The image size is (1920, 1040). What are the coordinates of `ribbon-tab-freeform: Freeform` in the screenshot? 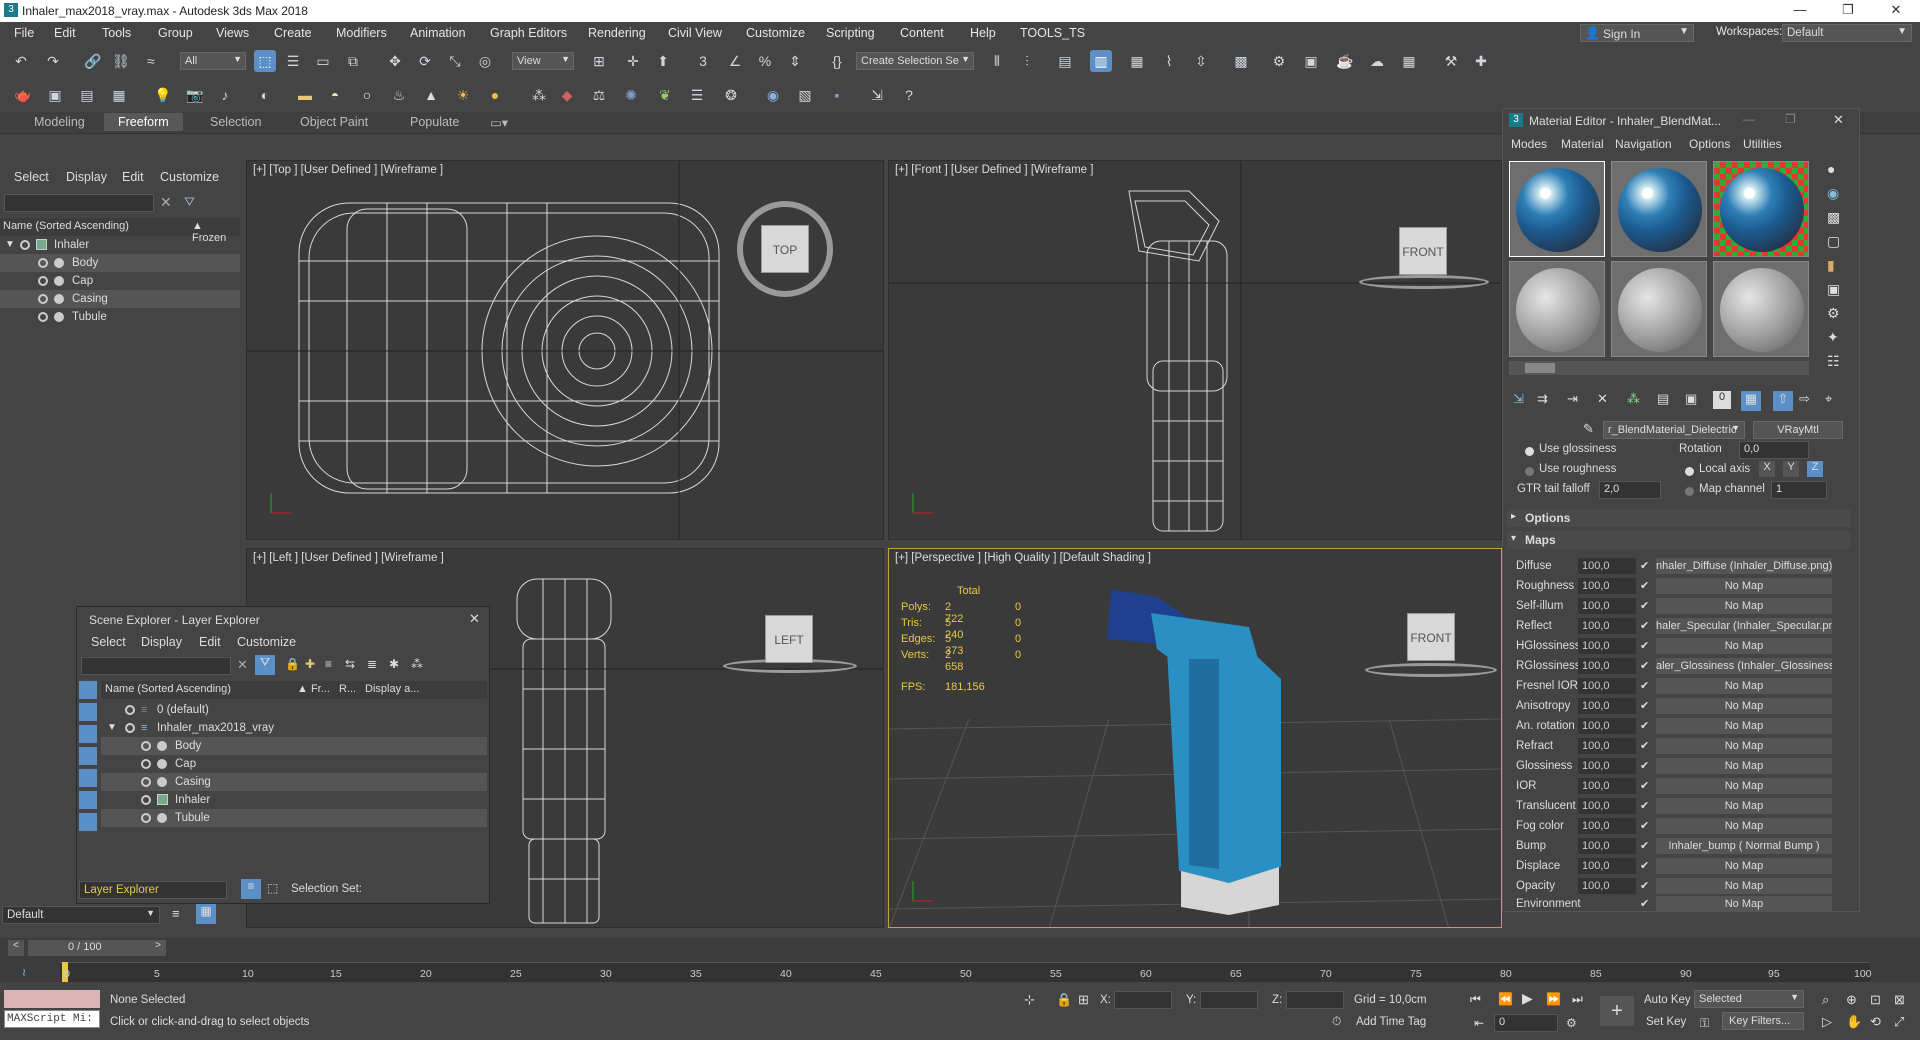 It's located at (143, 122).